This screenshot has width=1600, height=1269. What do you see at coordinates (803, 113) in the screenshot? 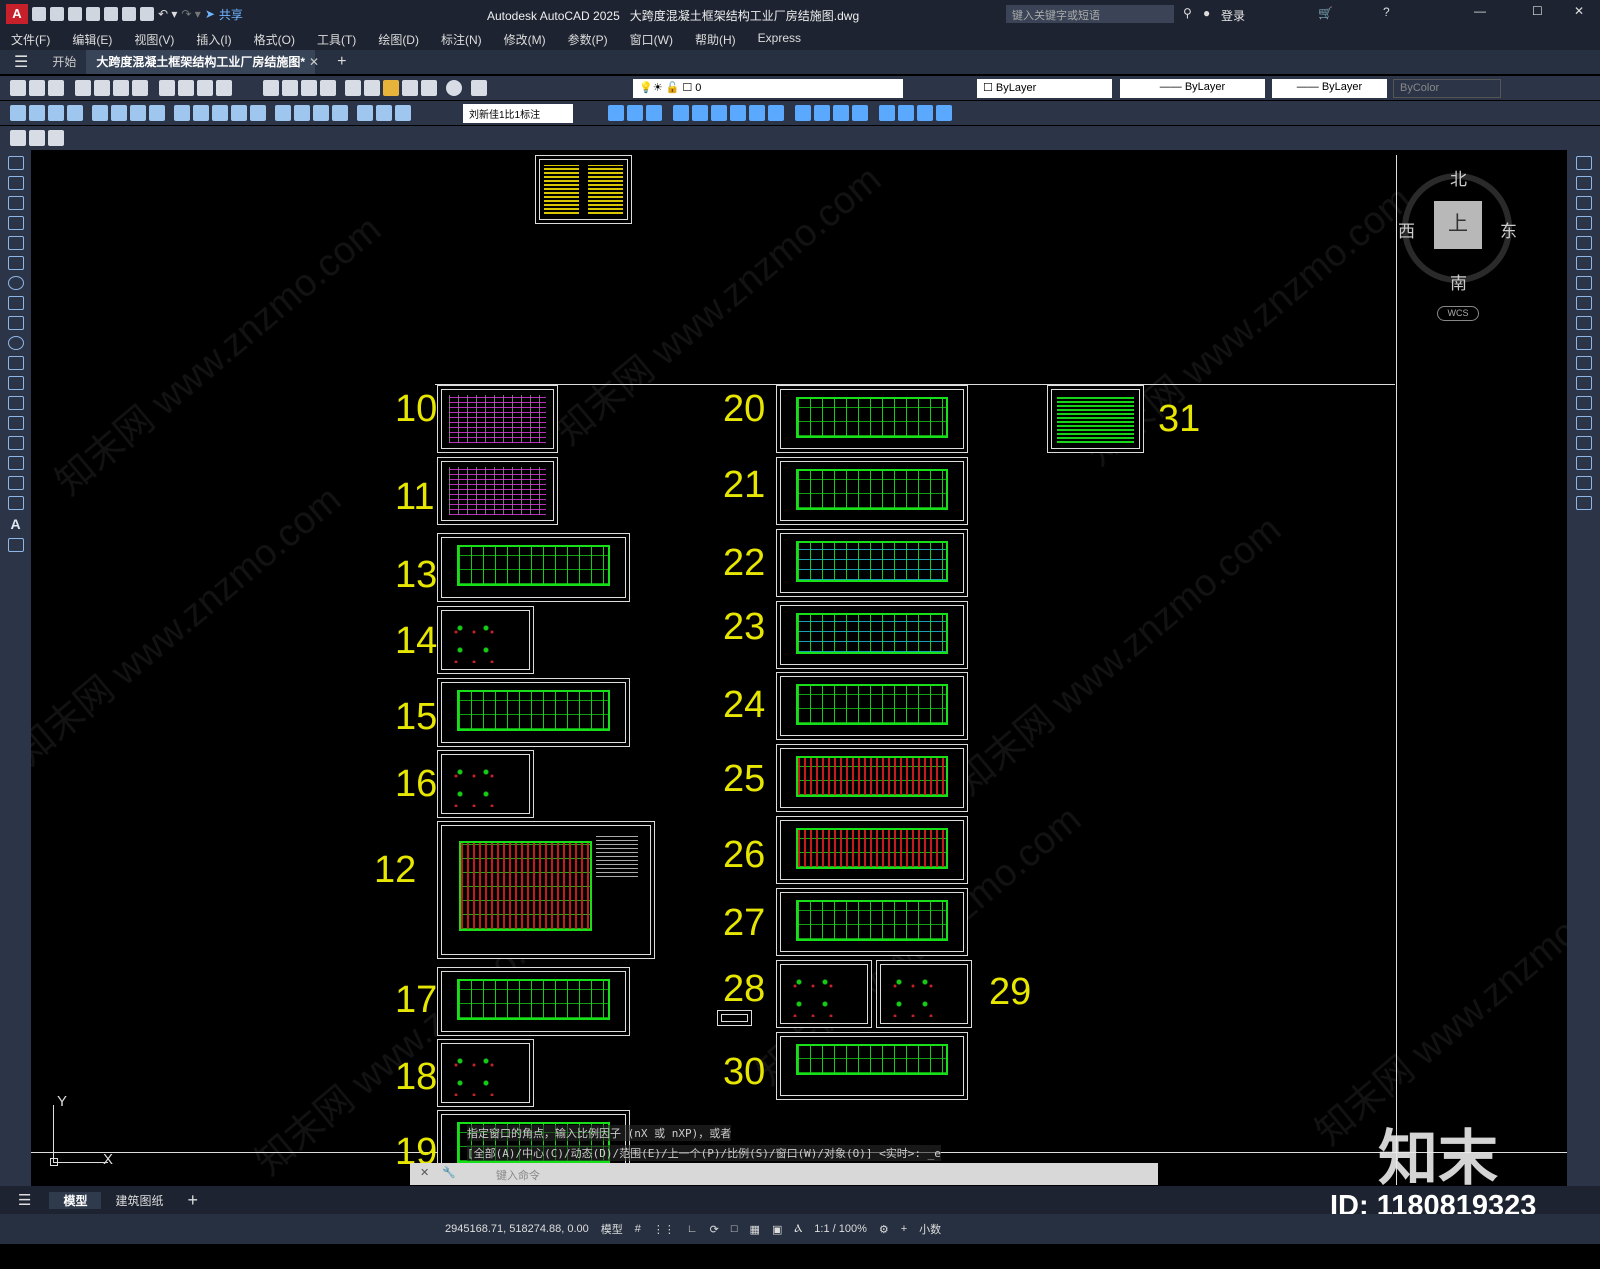
I see `extend-icon` at bounding box center [803, 113].